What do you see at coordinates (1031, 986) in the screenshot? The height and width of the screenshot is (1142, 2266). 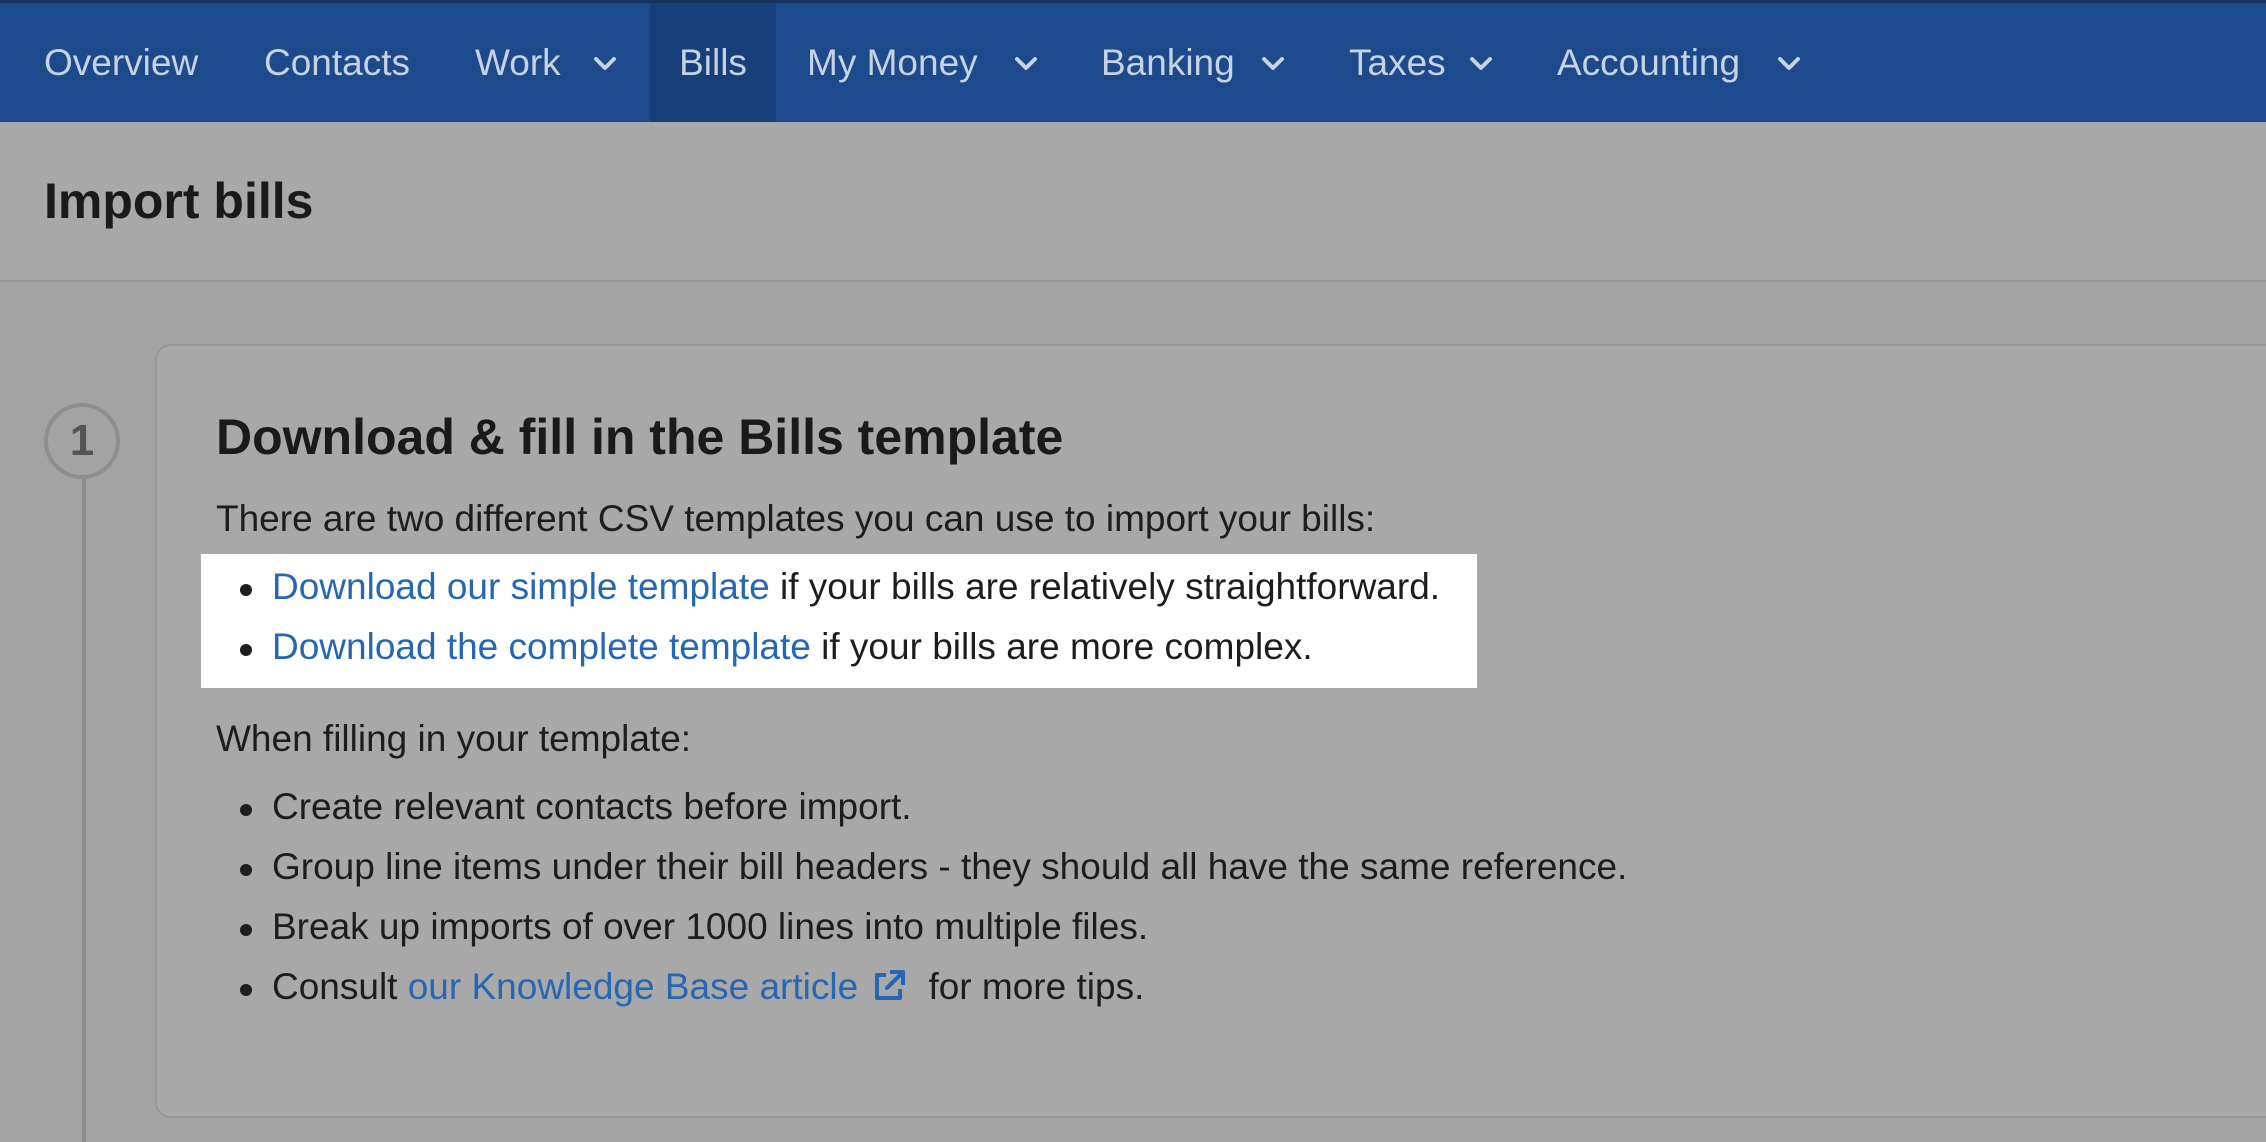 I see `list-item-text: for more tips.` at bounding box center [1031, 986].